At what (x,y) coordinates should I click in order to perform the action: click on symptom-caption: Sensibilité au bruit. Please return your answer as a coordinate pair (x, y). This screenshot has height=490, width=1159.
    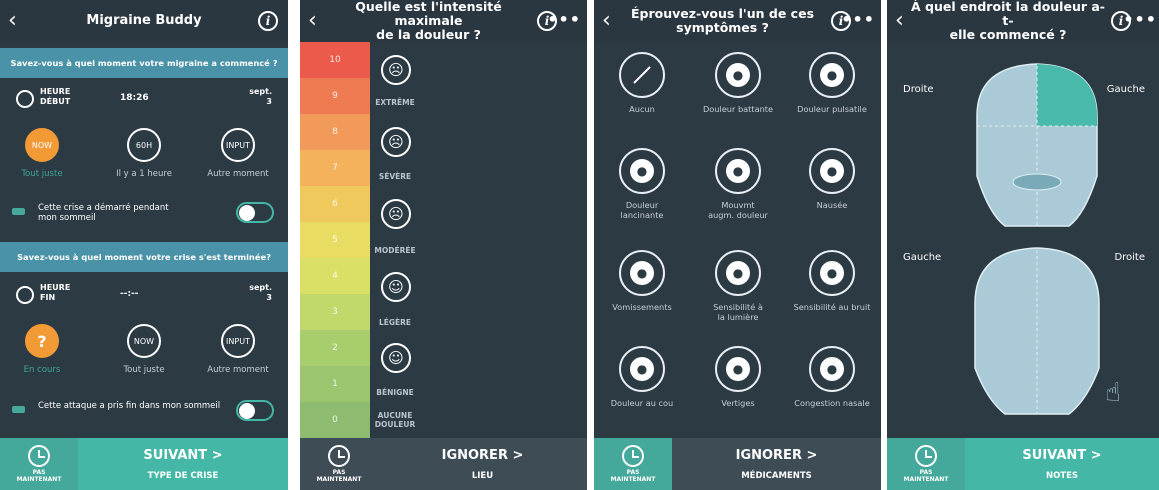
    Looking at the image, I should click on (832, 307).